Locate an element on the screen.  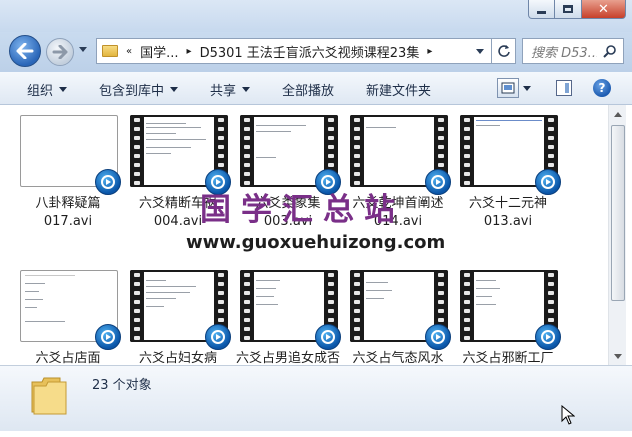
view-options-dropdown is located at coordinates (527, 88).